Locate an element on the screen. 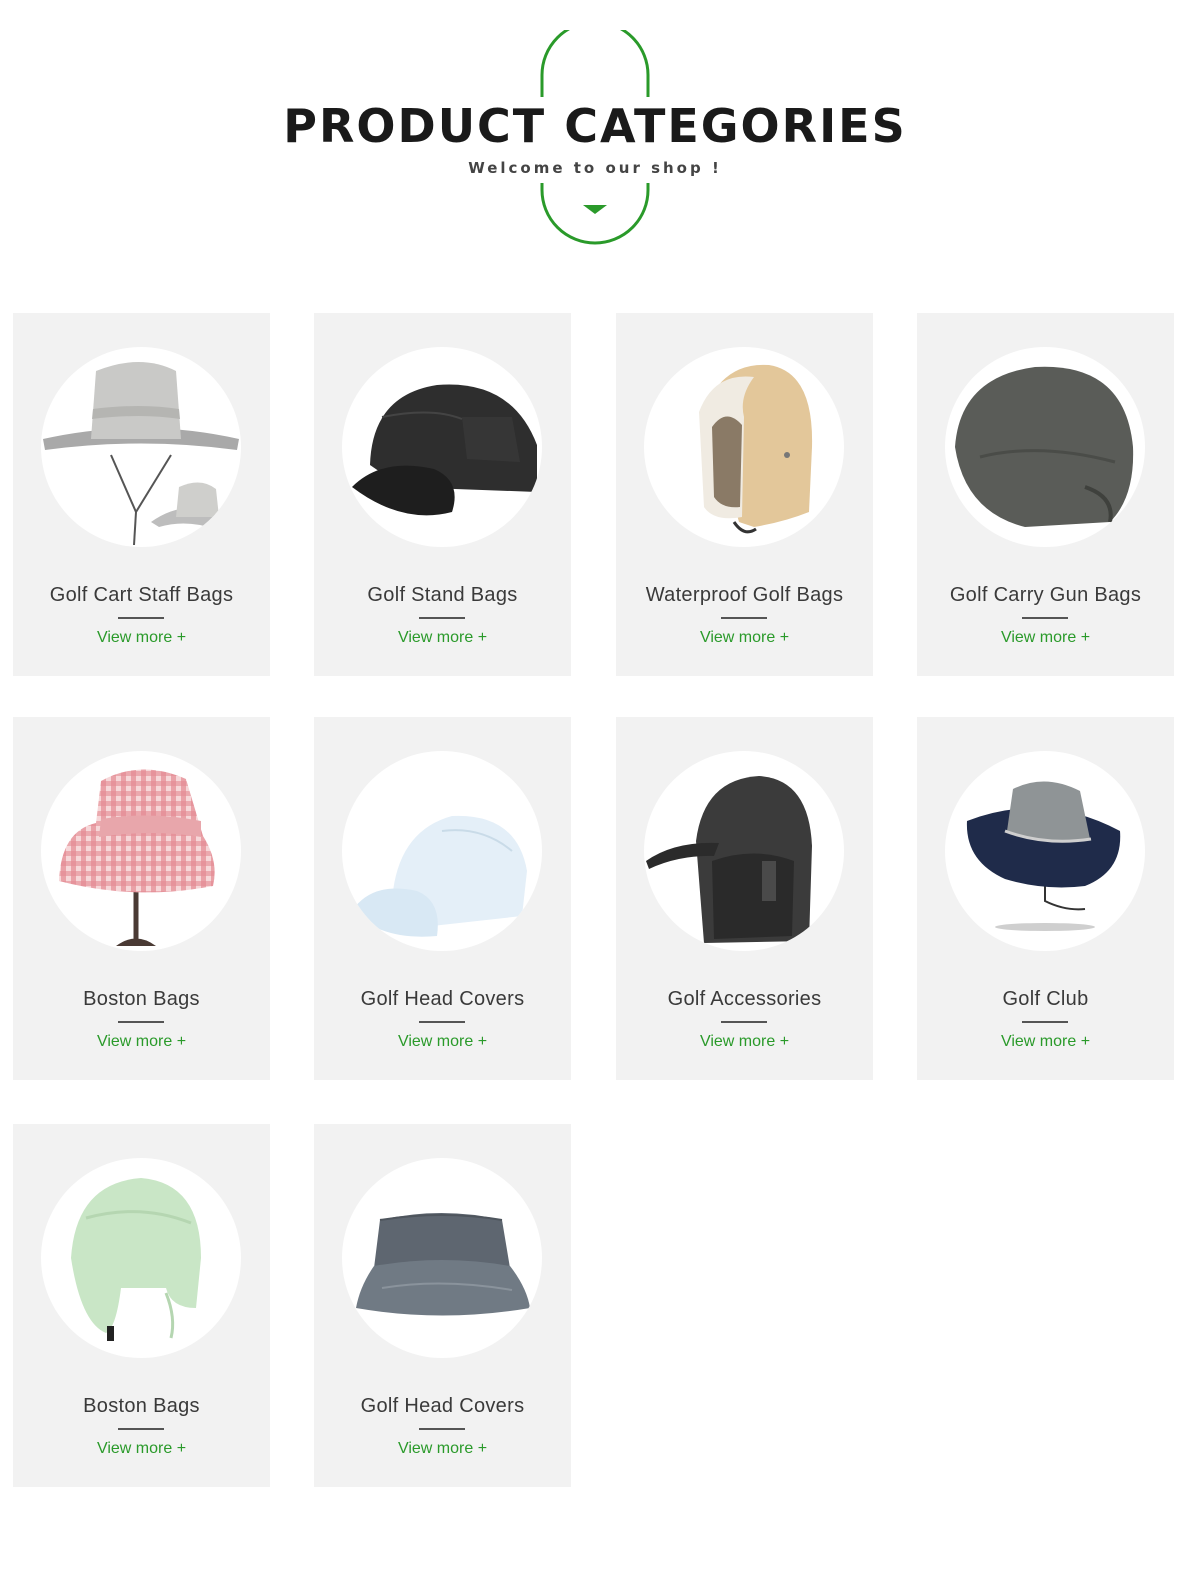  category-card-golf-carry-gun-bags: Golf Carry Gun Bags View more + is located at coordinates (1045, 494).